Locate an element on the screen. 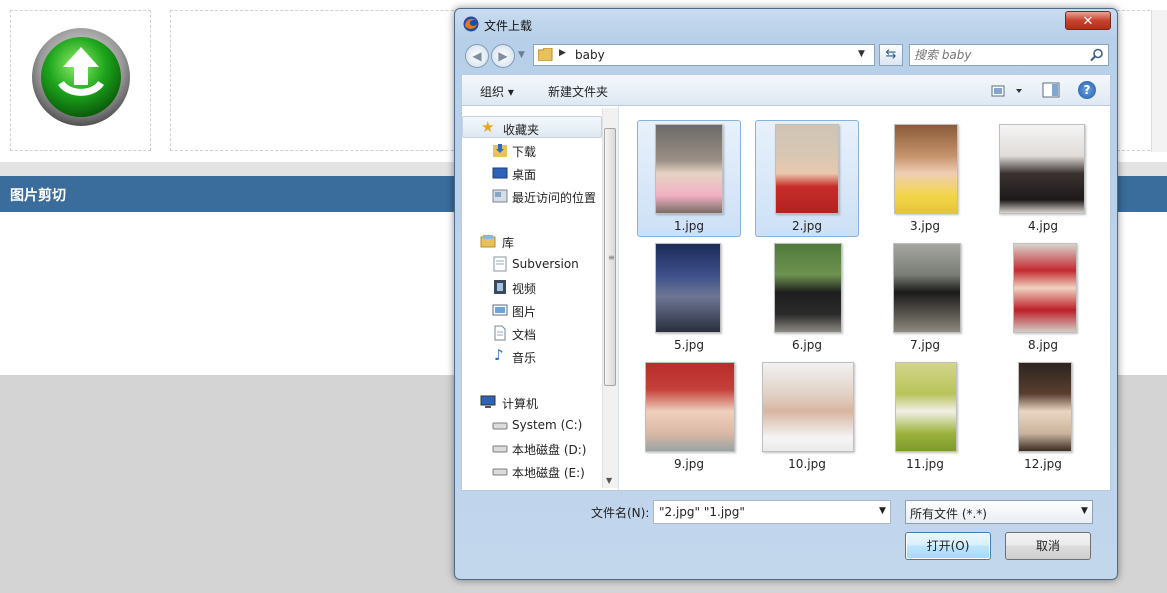  cancel-button: 取消 is located at coordinates (1048, 546).